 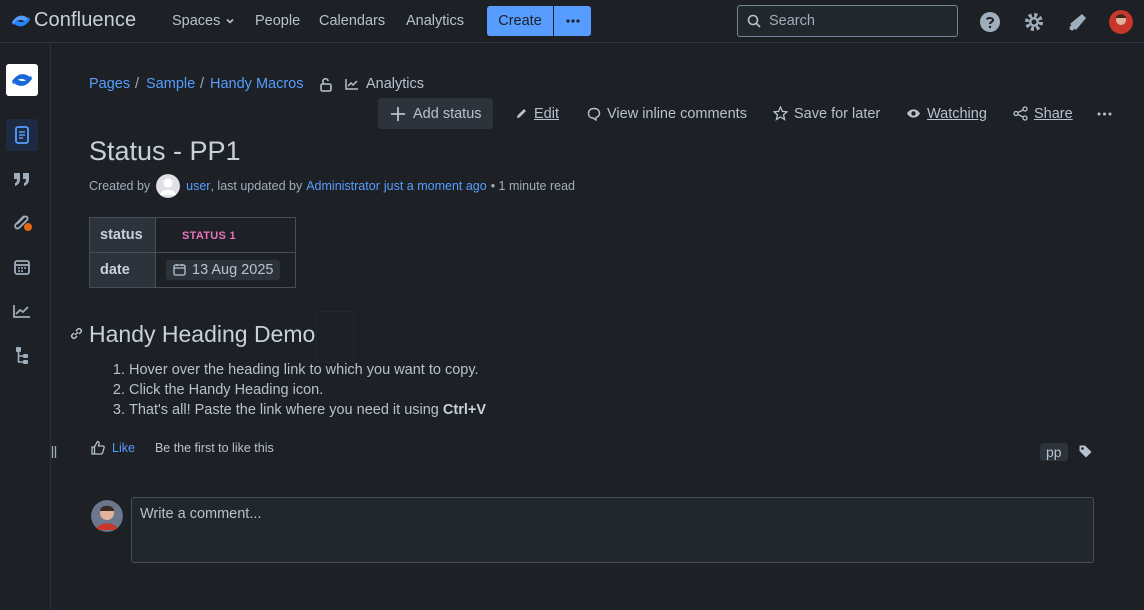 I want to click on nav-spaces: Spaces, so click(x=204, y=21).